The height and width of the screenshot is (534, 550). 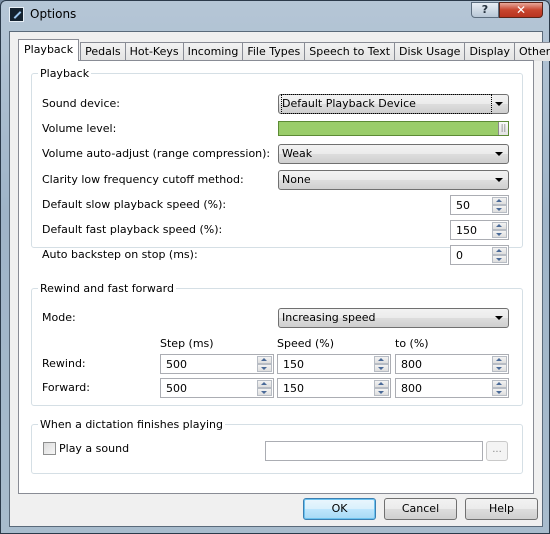 What do you see at coordinates (334, 388) in the screenshot?
I see `forward-speed-spinner: 150` at bounding box center [334, 388].